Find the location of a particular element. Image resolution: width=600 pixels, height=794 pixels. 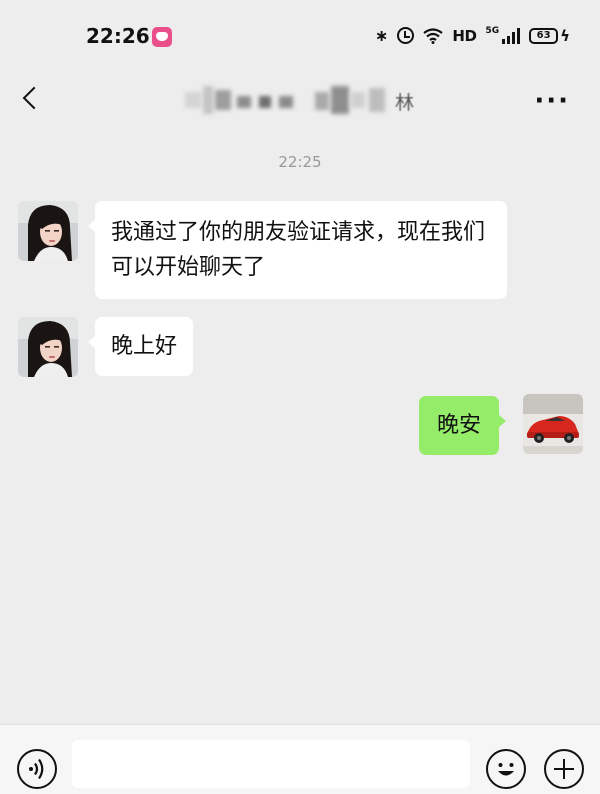

contact-message-bubble: 晚上好 is located at coordinates (140, 346).